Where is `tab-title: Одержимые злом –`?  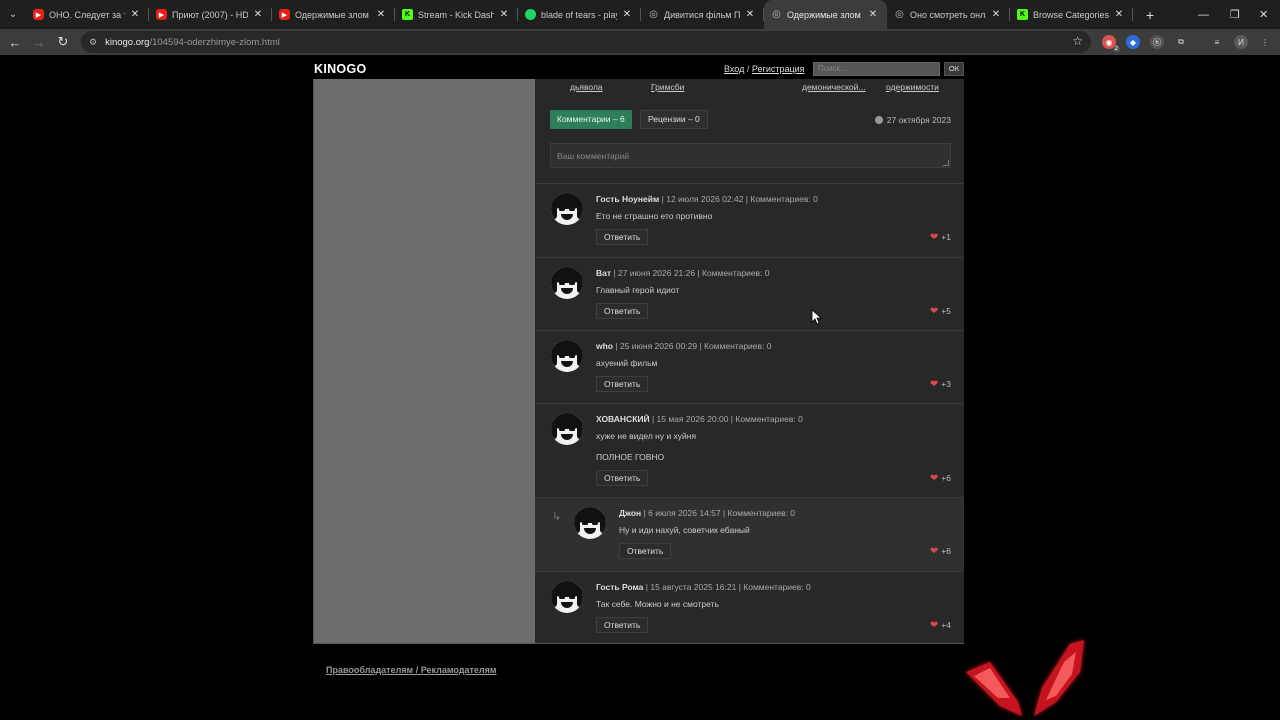
tab-title: Одержимые злом – is located at coordinates (333, 14).